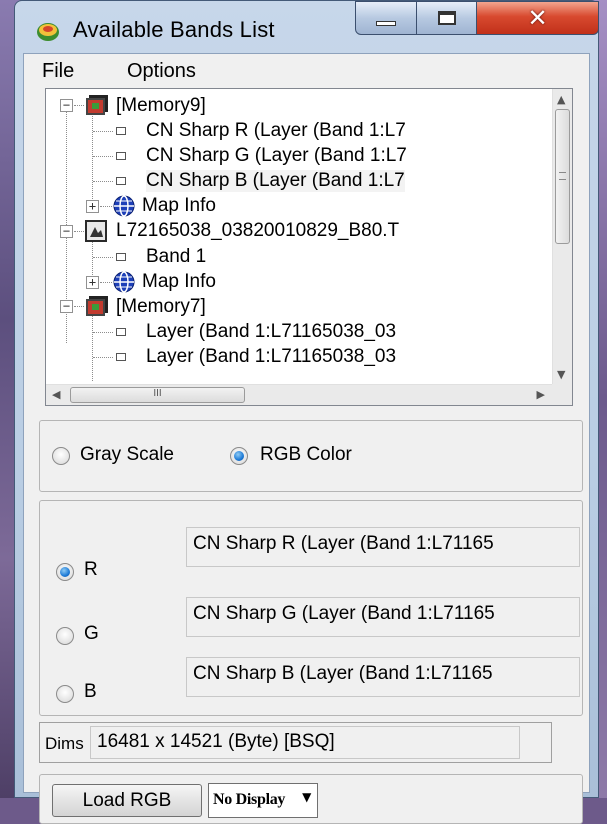 The width and height of the screenshot is (607, 824). I want to click on gray-scale-label: Gray Scale, so click(127, 455).